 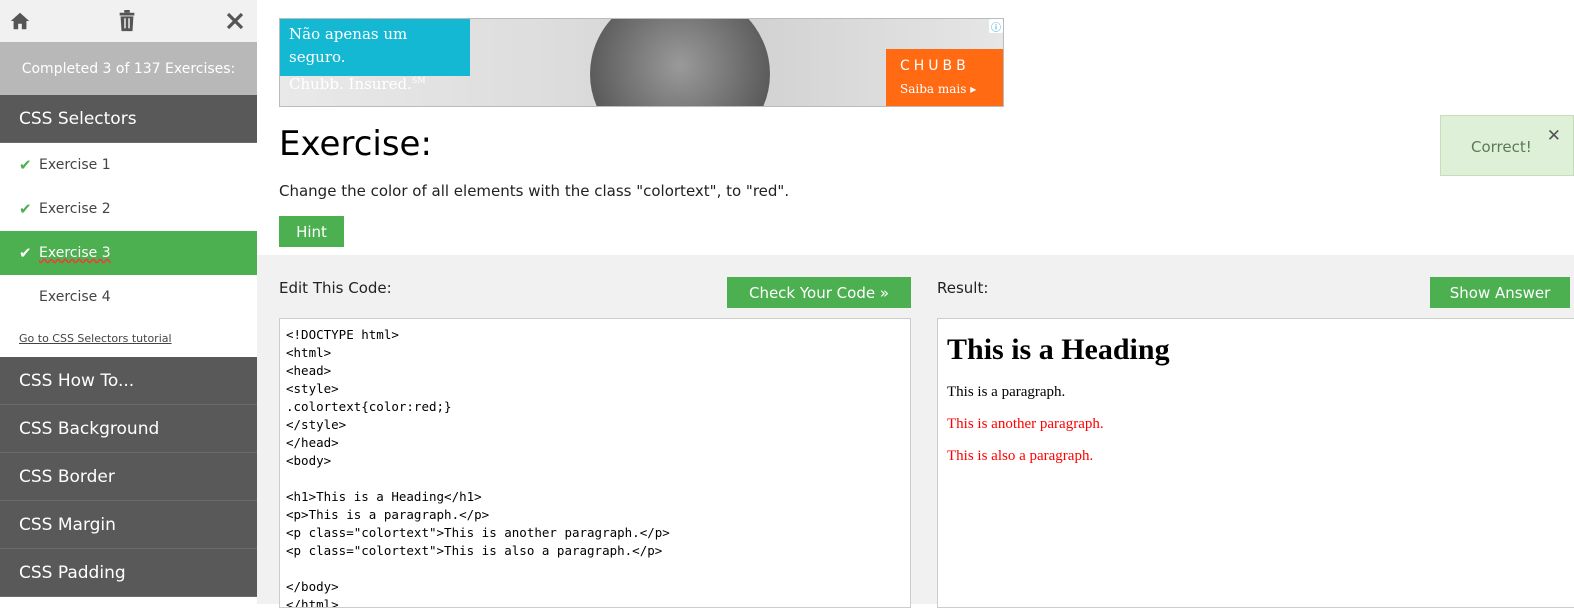 What do you see at coordinates (418, 80) in the screenshot?
I see `ad-trademark: SM` at bounding box center [418, 80].